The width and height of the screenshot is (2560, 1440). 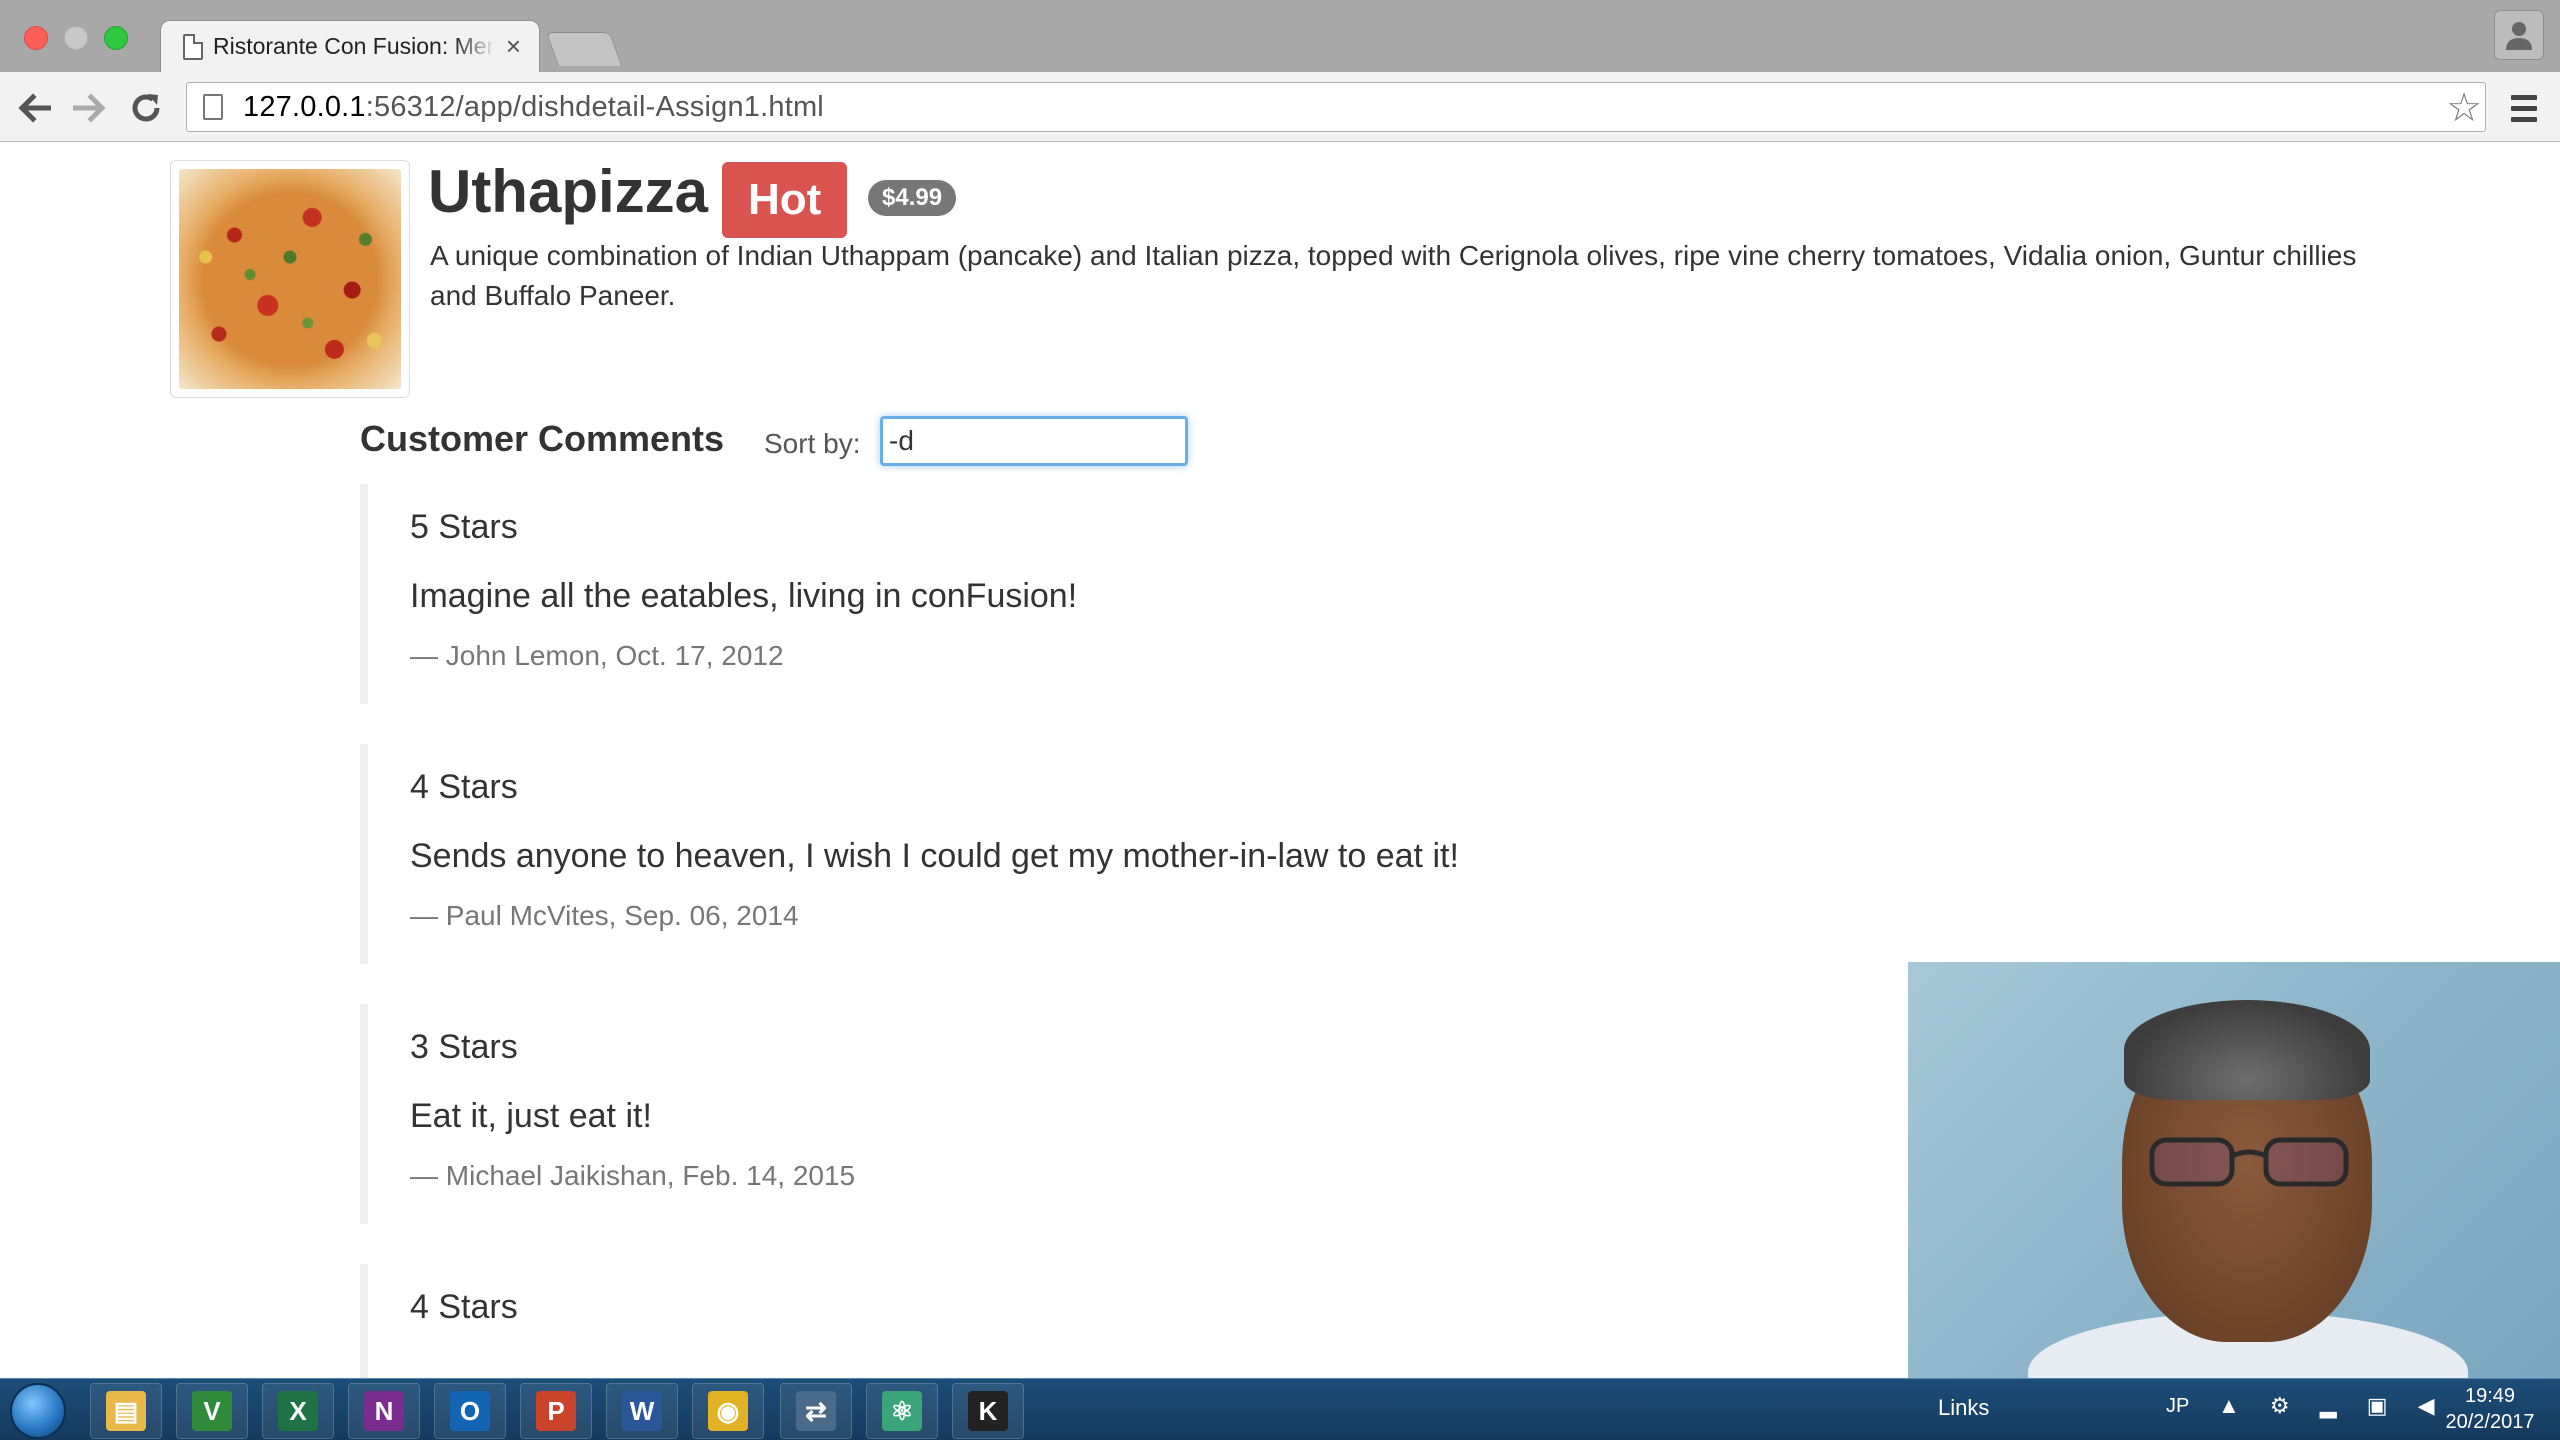 What do you see at coordinates (597, 655) in the screenshot?
I see `comment-author: — John Lemon, Oct. 17, 2012` at bounding box center [597, 655].